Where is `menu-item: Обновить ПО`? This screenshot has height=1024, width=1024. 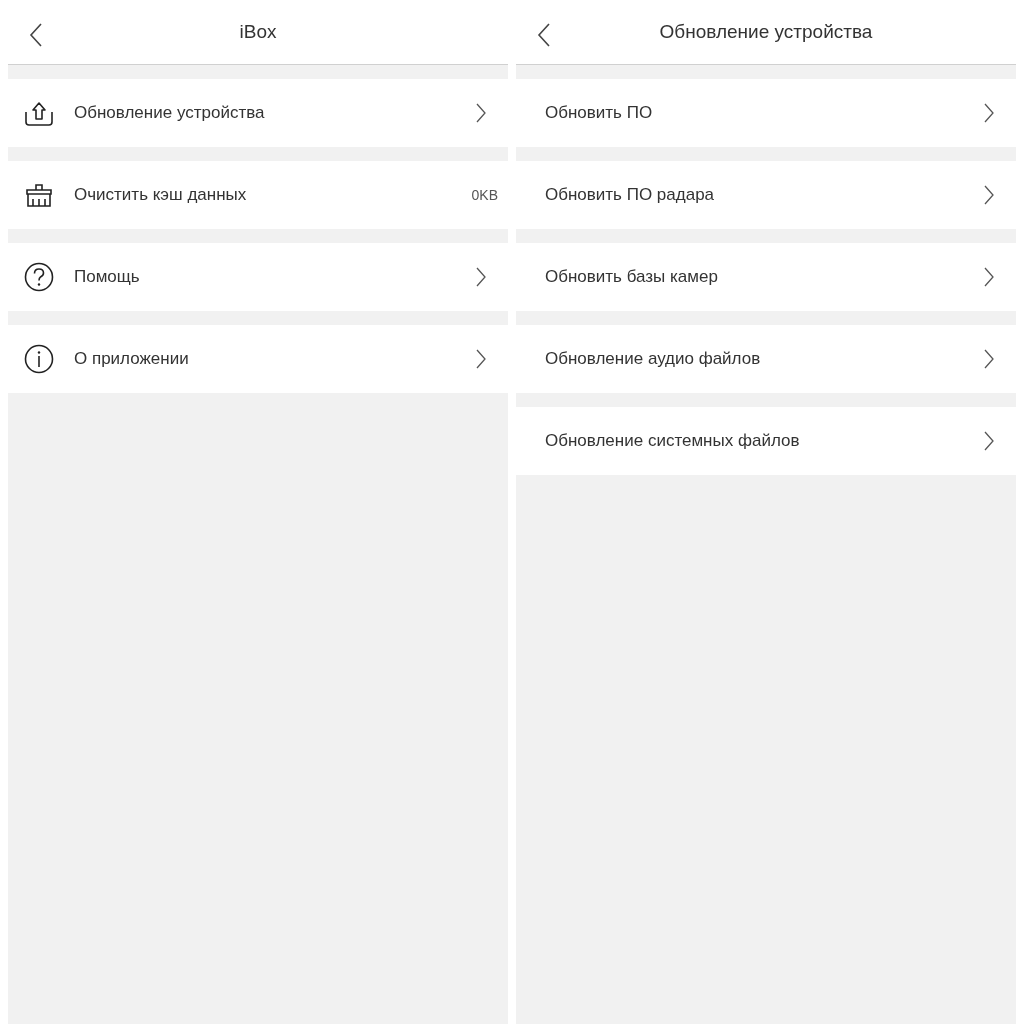
menu-item: Обновить ПО is located at coordinates (766, 113).